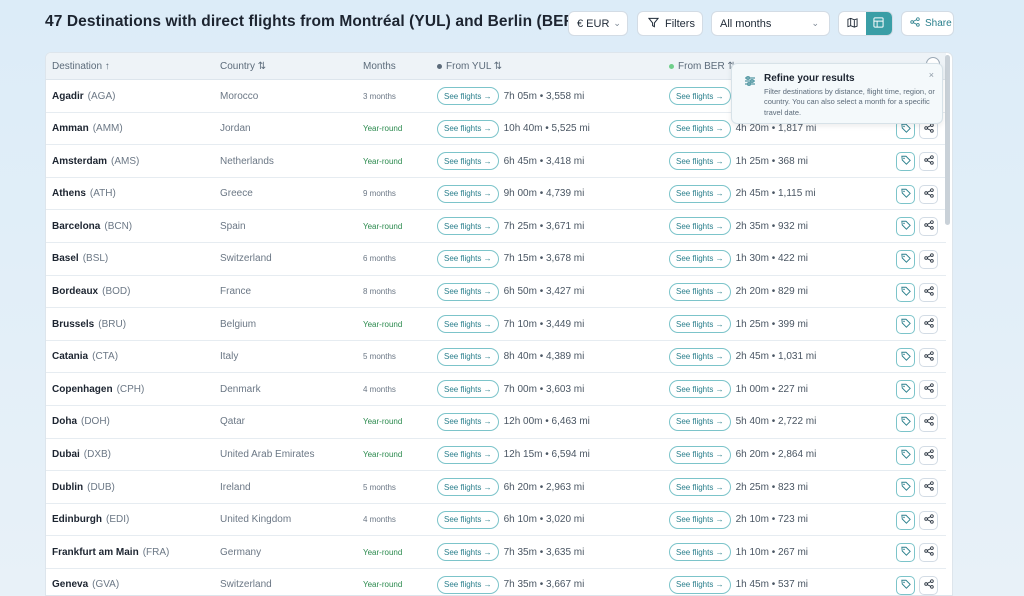 The width and height of the screenshot is (1024, 596). What do you see at coordinates (947, 140) in the screenshot?
I see `table-scrollbar` at bounding box center [947, 140].